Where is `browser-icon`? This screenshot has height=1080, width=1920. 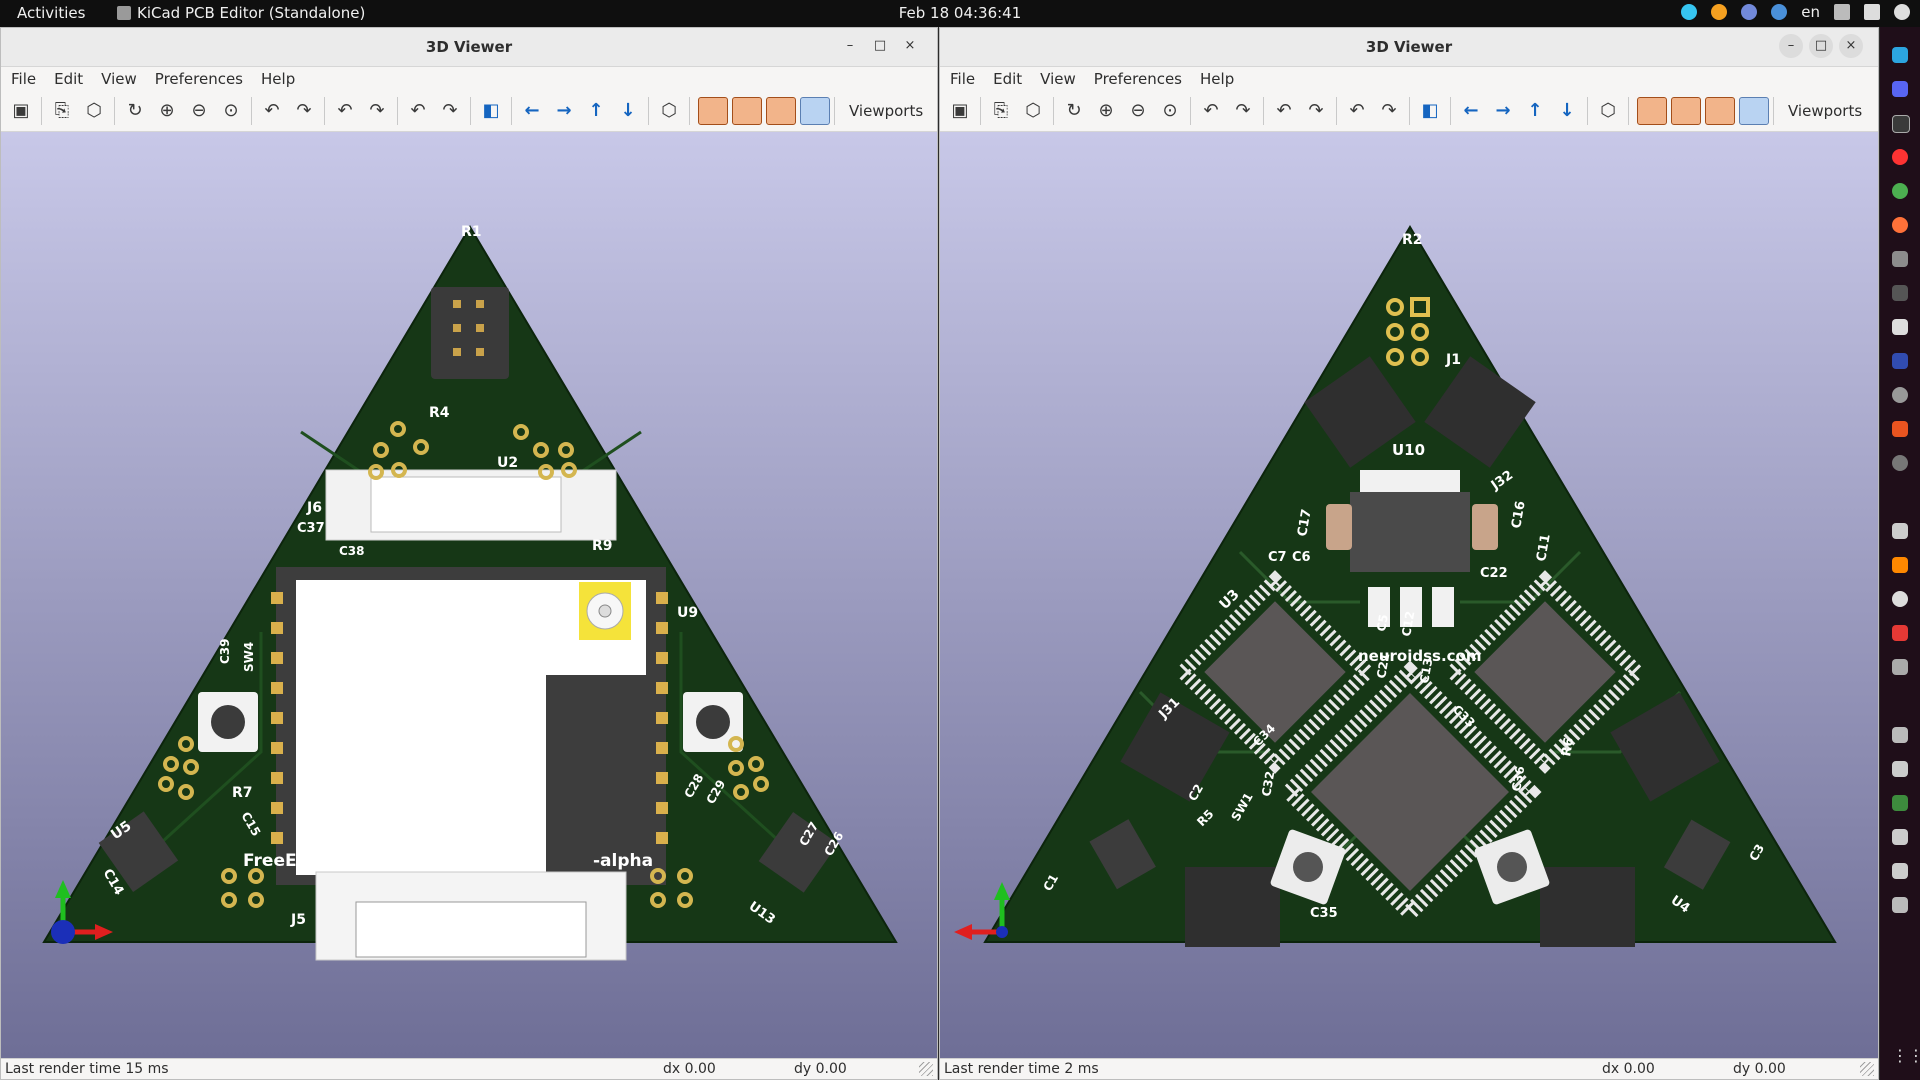 browser-icon is located at coordinates (1779, 12).